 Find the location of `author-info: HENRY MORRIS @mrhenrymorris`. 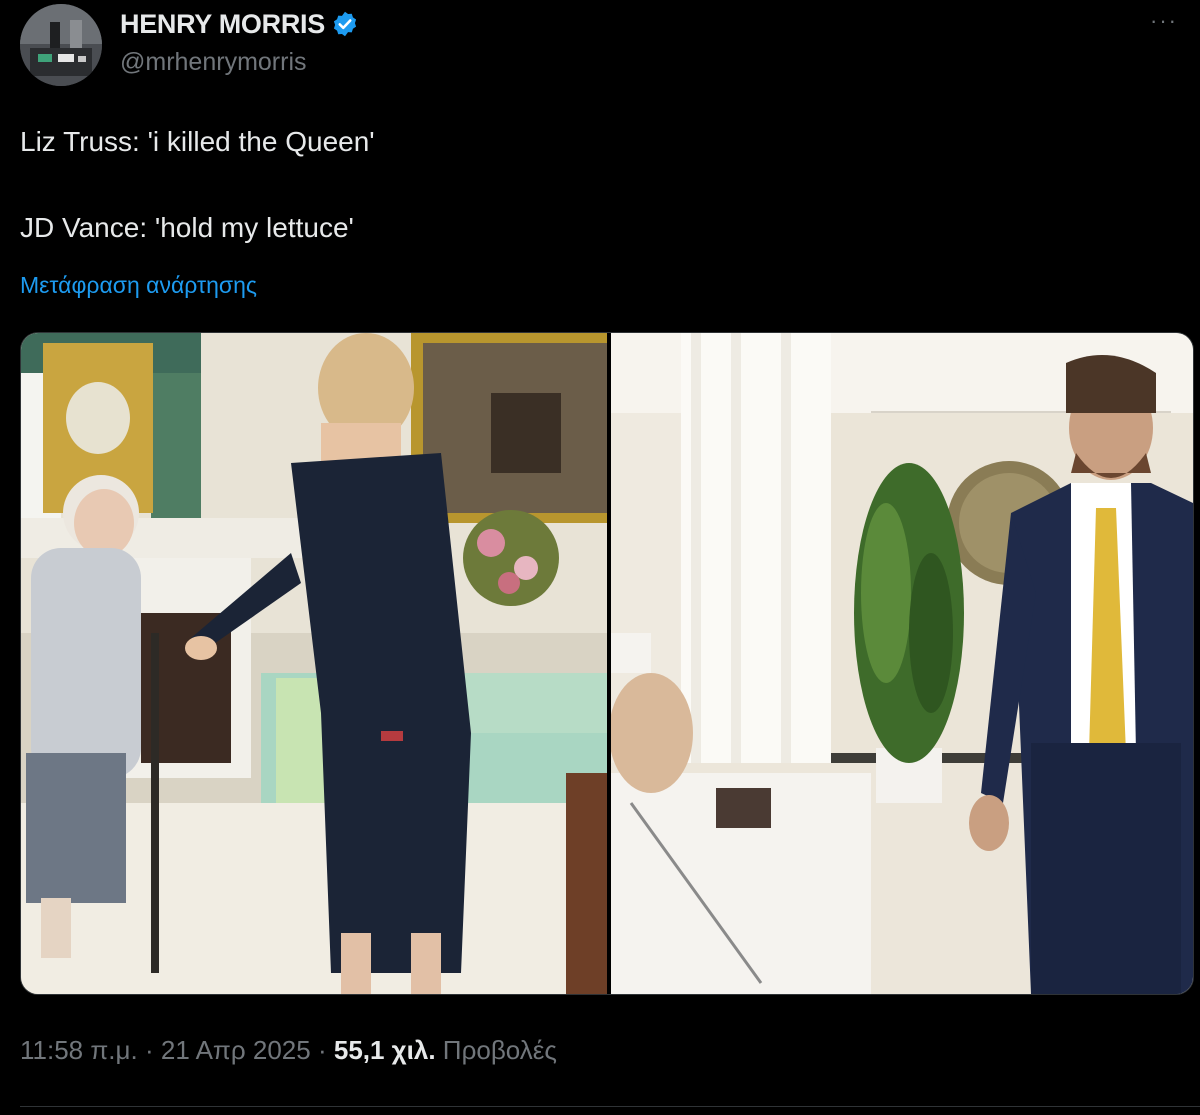

author-info: HENRY MORRIS @mrhenrymorris is located at coordinates (239, 41).